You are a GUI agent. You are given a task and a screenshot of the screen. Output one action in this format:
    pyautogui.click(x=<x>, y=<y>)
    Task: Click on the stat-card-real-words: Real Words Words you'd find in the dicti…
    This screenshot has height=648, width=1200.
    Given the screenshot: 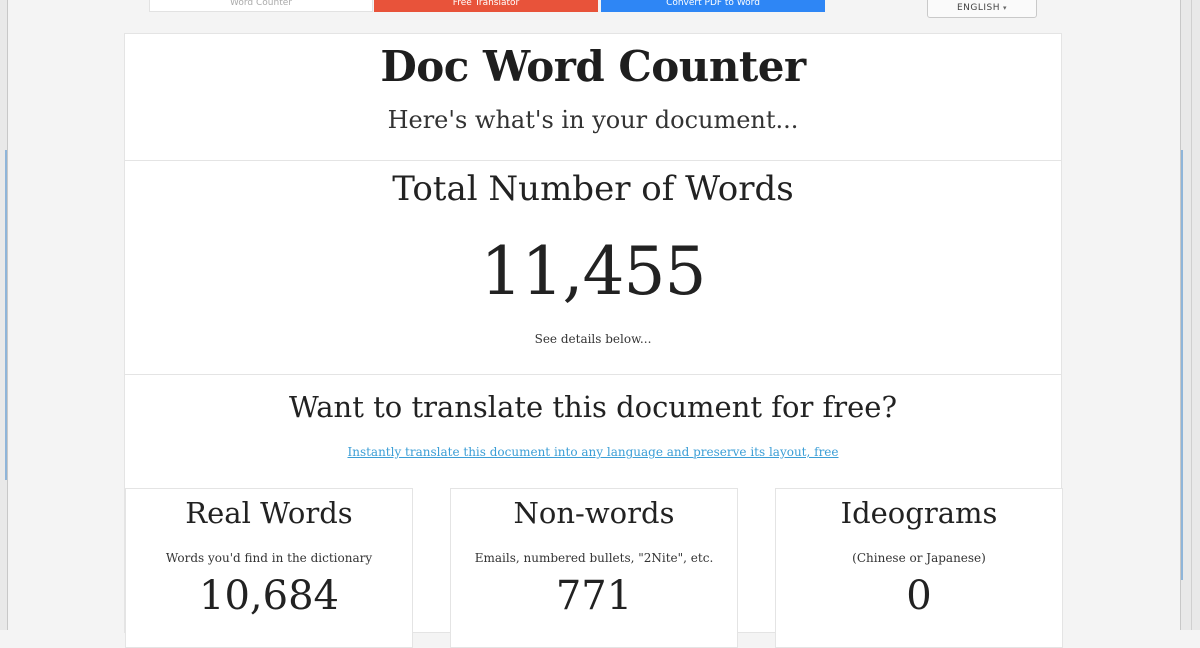 What is the action you would take?
    pyautogui.click(x=269, y=568)
    